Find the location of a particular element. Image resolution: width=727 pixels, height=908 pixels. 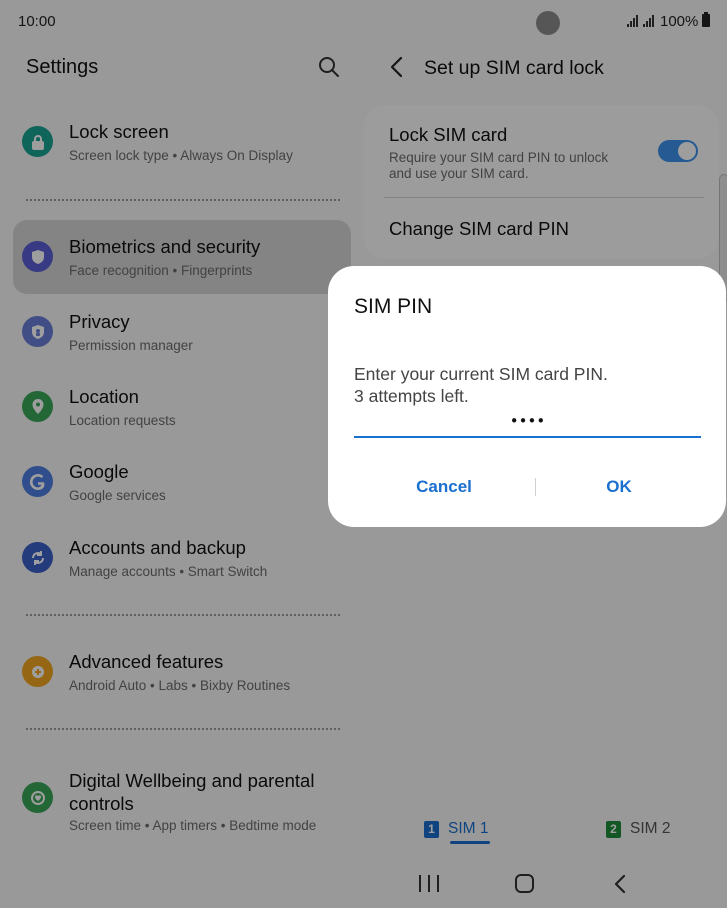

ok-button: OK is located at coordinates (619, 487).